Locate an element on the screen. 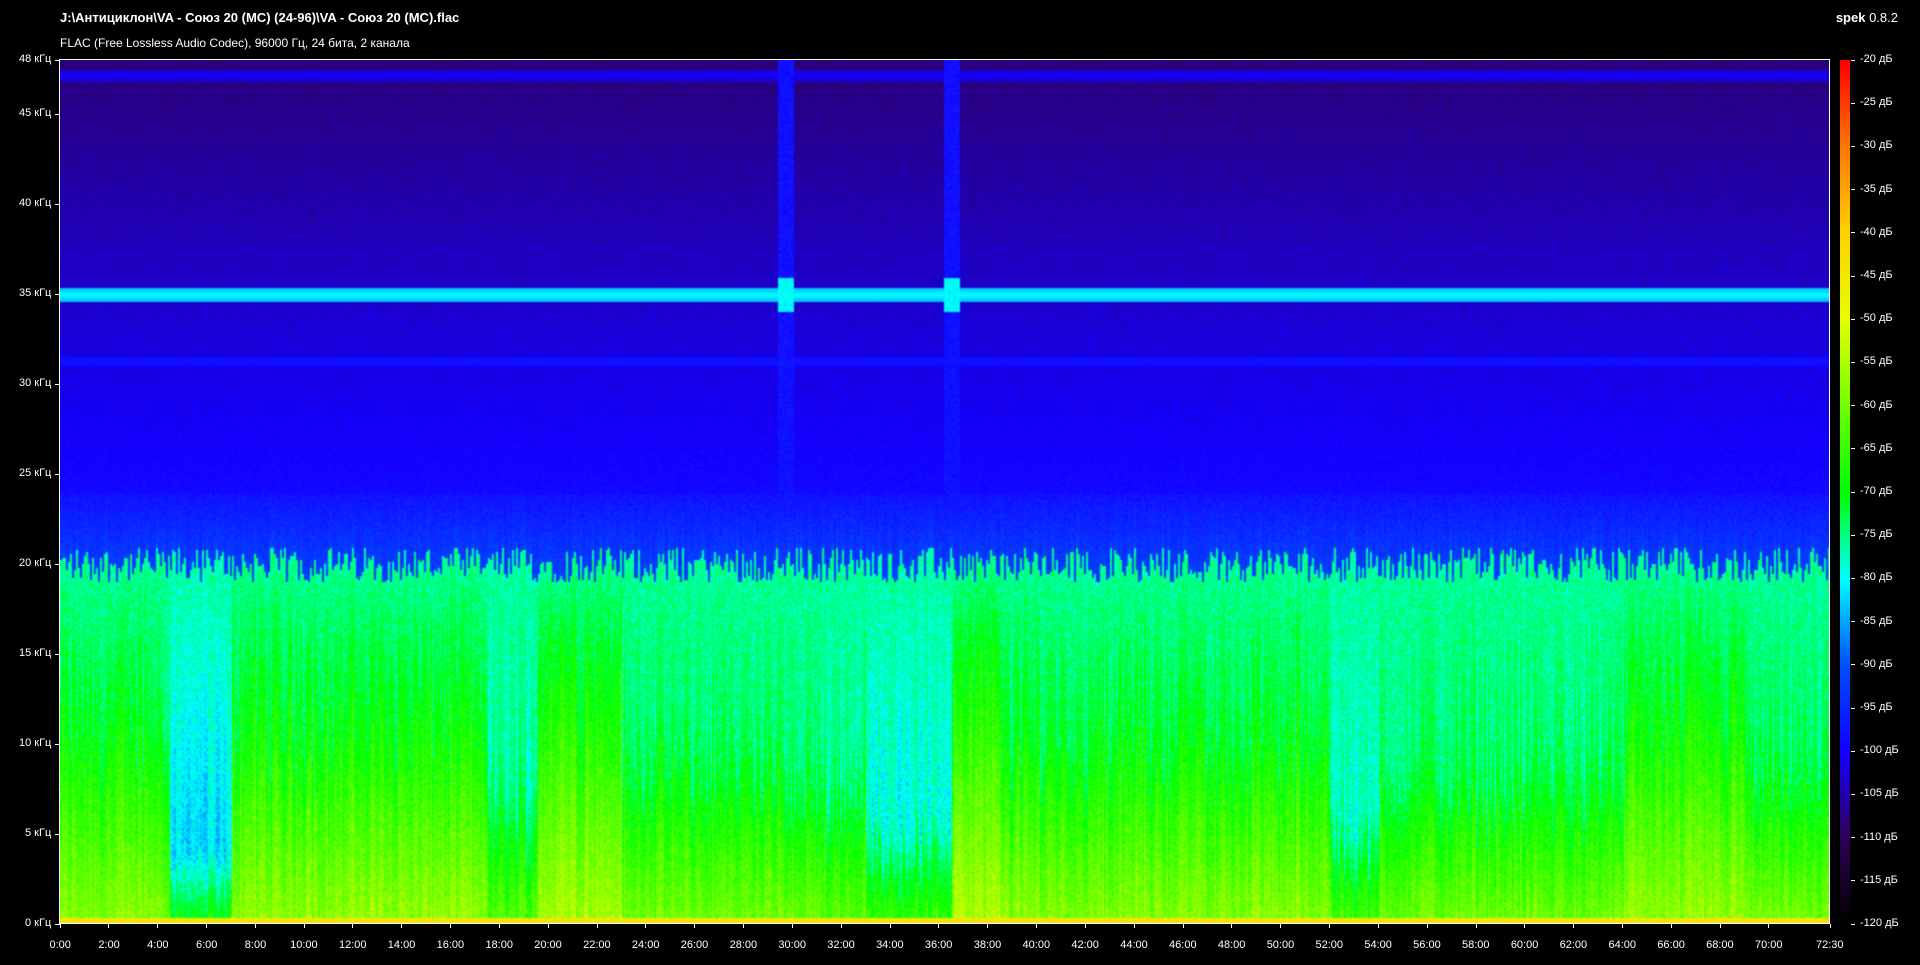 This screenshot has height=965, width=1920. x-tick-label: 48:00 is located at coordinates (1231, 945).